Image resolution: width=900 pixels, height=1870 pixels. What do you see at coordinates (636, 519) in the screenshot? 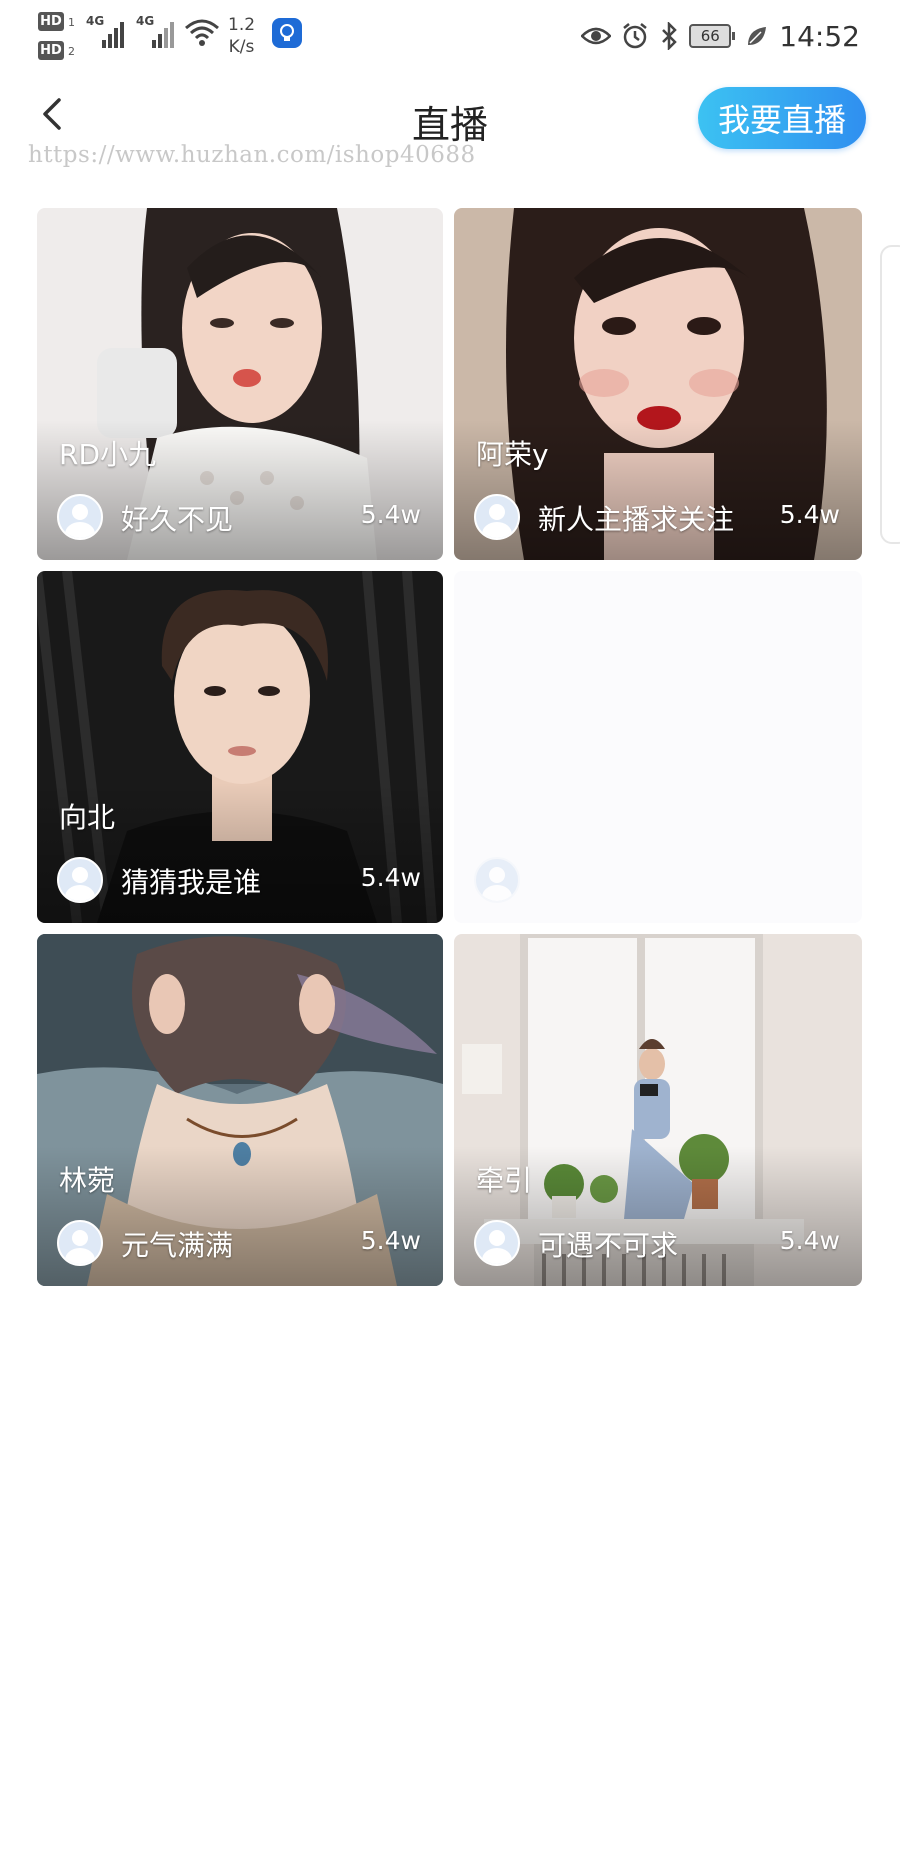
I see `room-description: 新人主播求关注` at bounding box center [636, 519].